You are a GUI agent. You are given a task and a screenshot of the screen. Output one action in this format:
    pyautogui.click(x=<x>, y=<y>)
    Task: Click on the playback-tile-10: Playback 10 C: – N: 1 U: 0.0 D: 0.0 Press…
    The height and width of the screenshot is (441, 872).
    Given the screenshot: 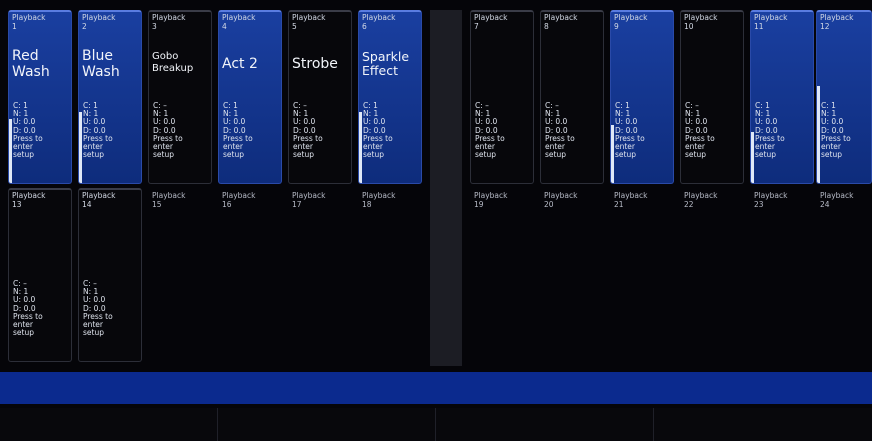 What is the action you would take?
    pyautogui.click(x=712, y=97)
    